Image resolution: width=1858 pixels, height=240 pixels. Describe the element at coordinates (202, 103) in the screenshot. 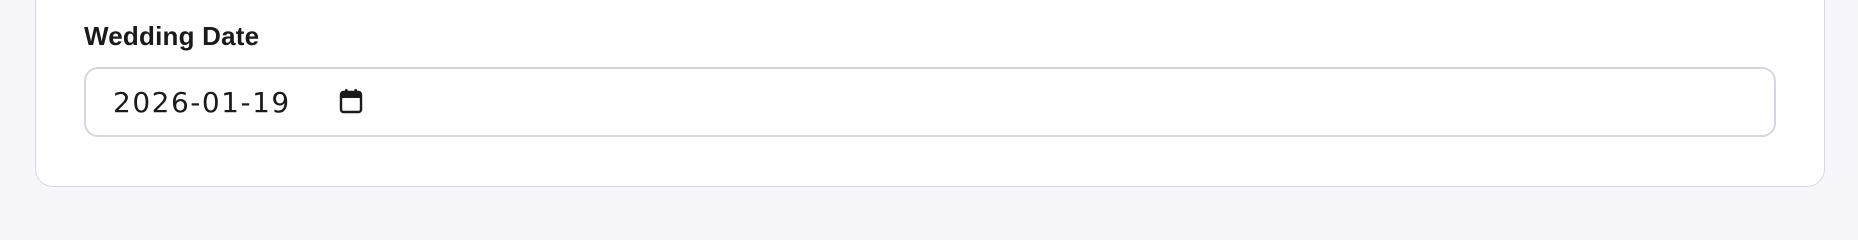

I see `date-value: 2026-01-19` at that location.